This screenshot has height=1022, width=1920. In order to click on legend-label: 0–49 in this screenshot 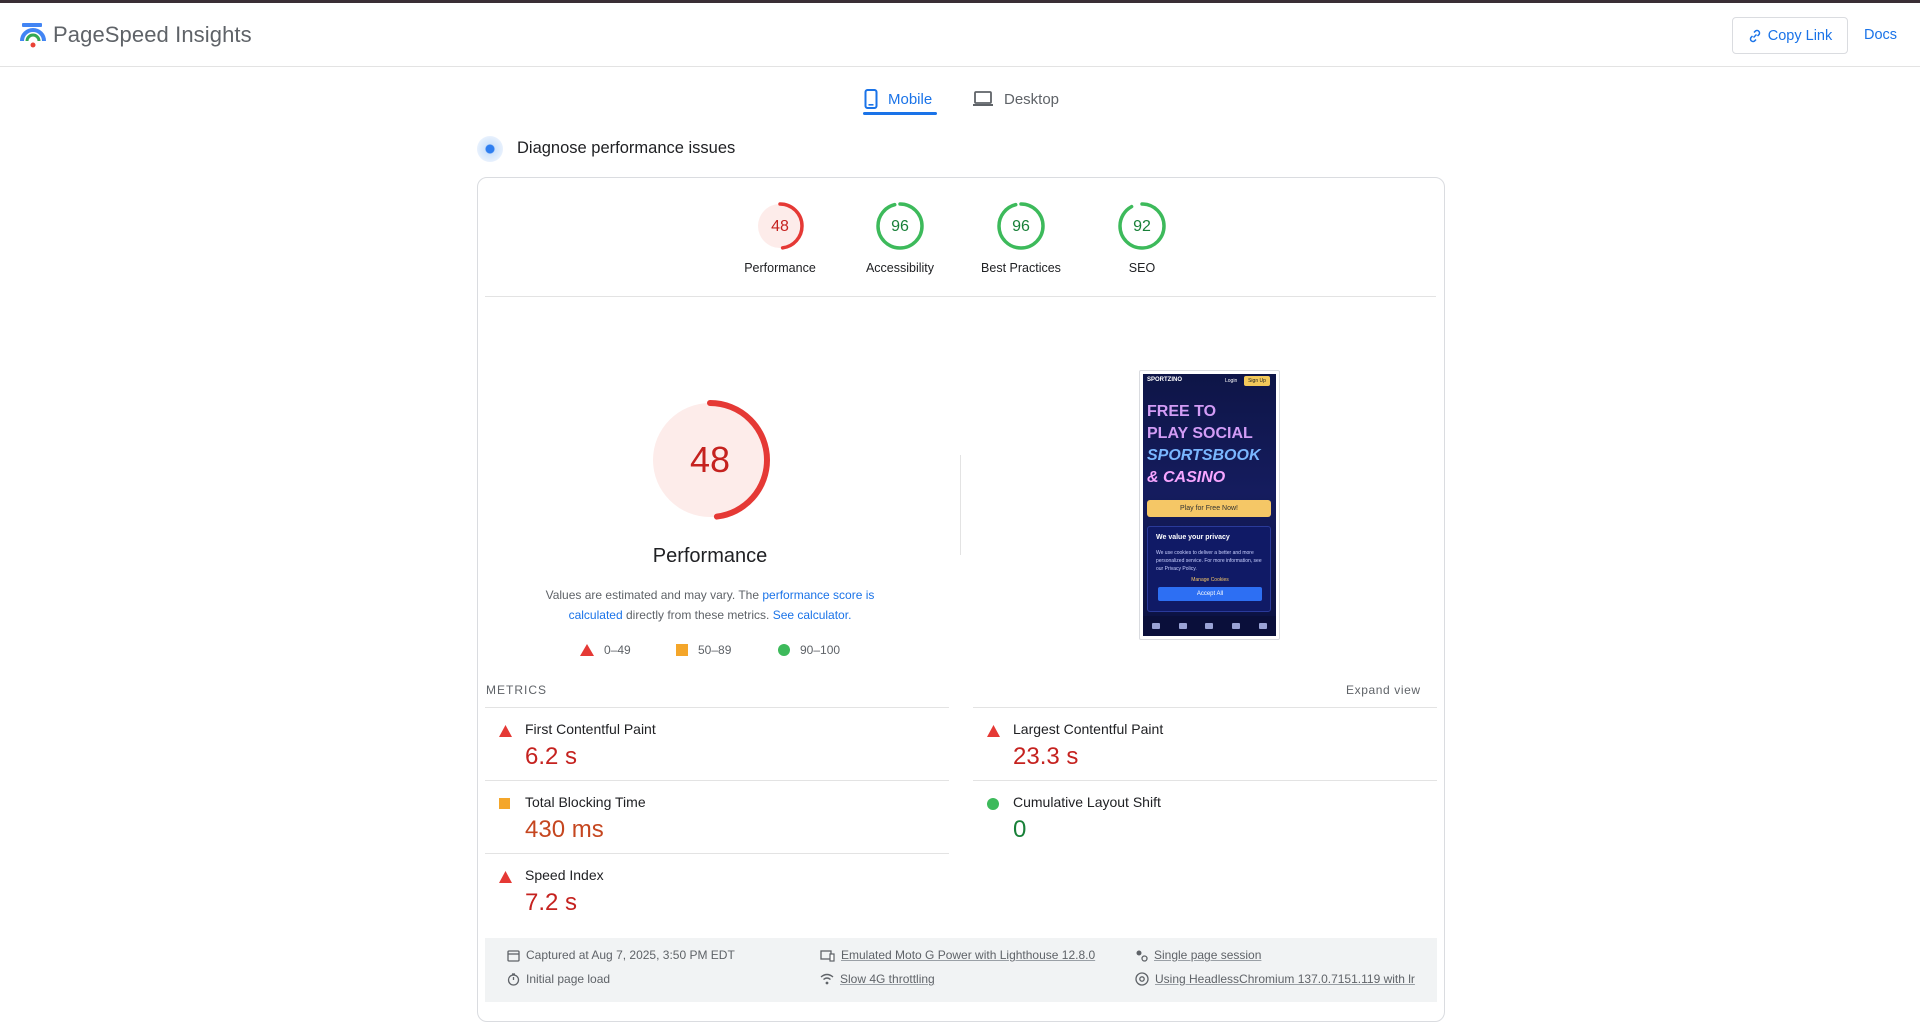, I will do `click(617, 650)`.